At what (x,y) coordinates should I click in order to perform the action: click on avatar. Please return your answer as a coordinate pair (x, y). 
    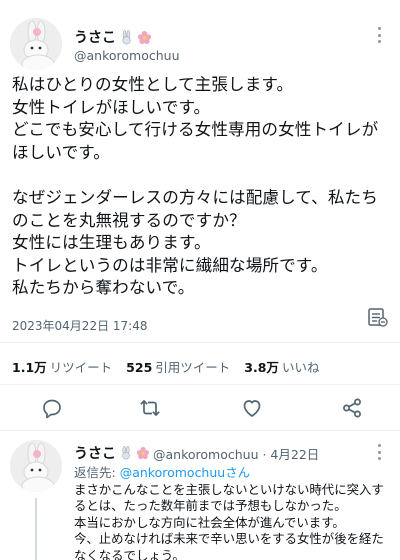
    Looking at the image, I should click on (36, 44).